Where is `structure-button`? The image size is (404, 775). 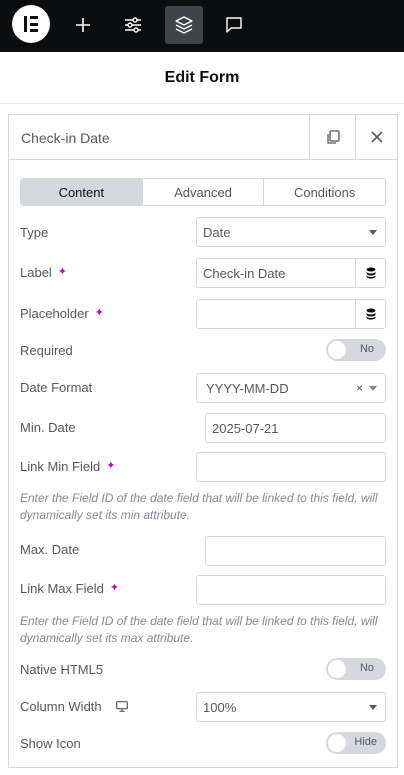
structure-button is located at coordinates (184, 25).